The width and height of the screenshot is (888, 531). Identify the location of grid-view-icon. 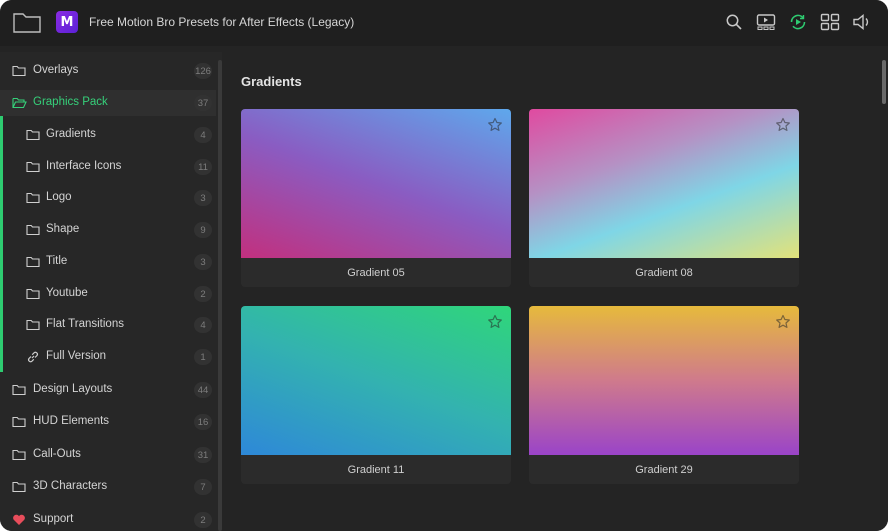
(830, 22).